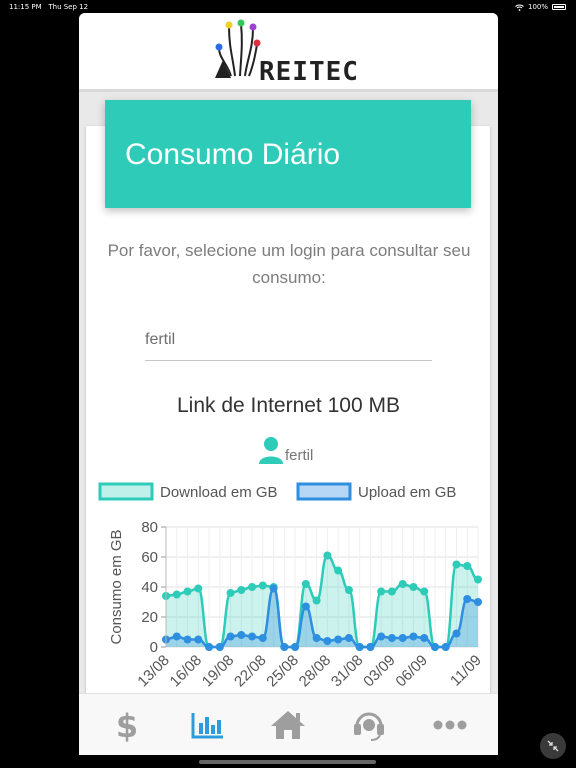  What do you see at coordinates (116, 586) in the screenshot?
I see `y-axis-label: Consumo em GB` at bounding box center [116, 586].